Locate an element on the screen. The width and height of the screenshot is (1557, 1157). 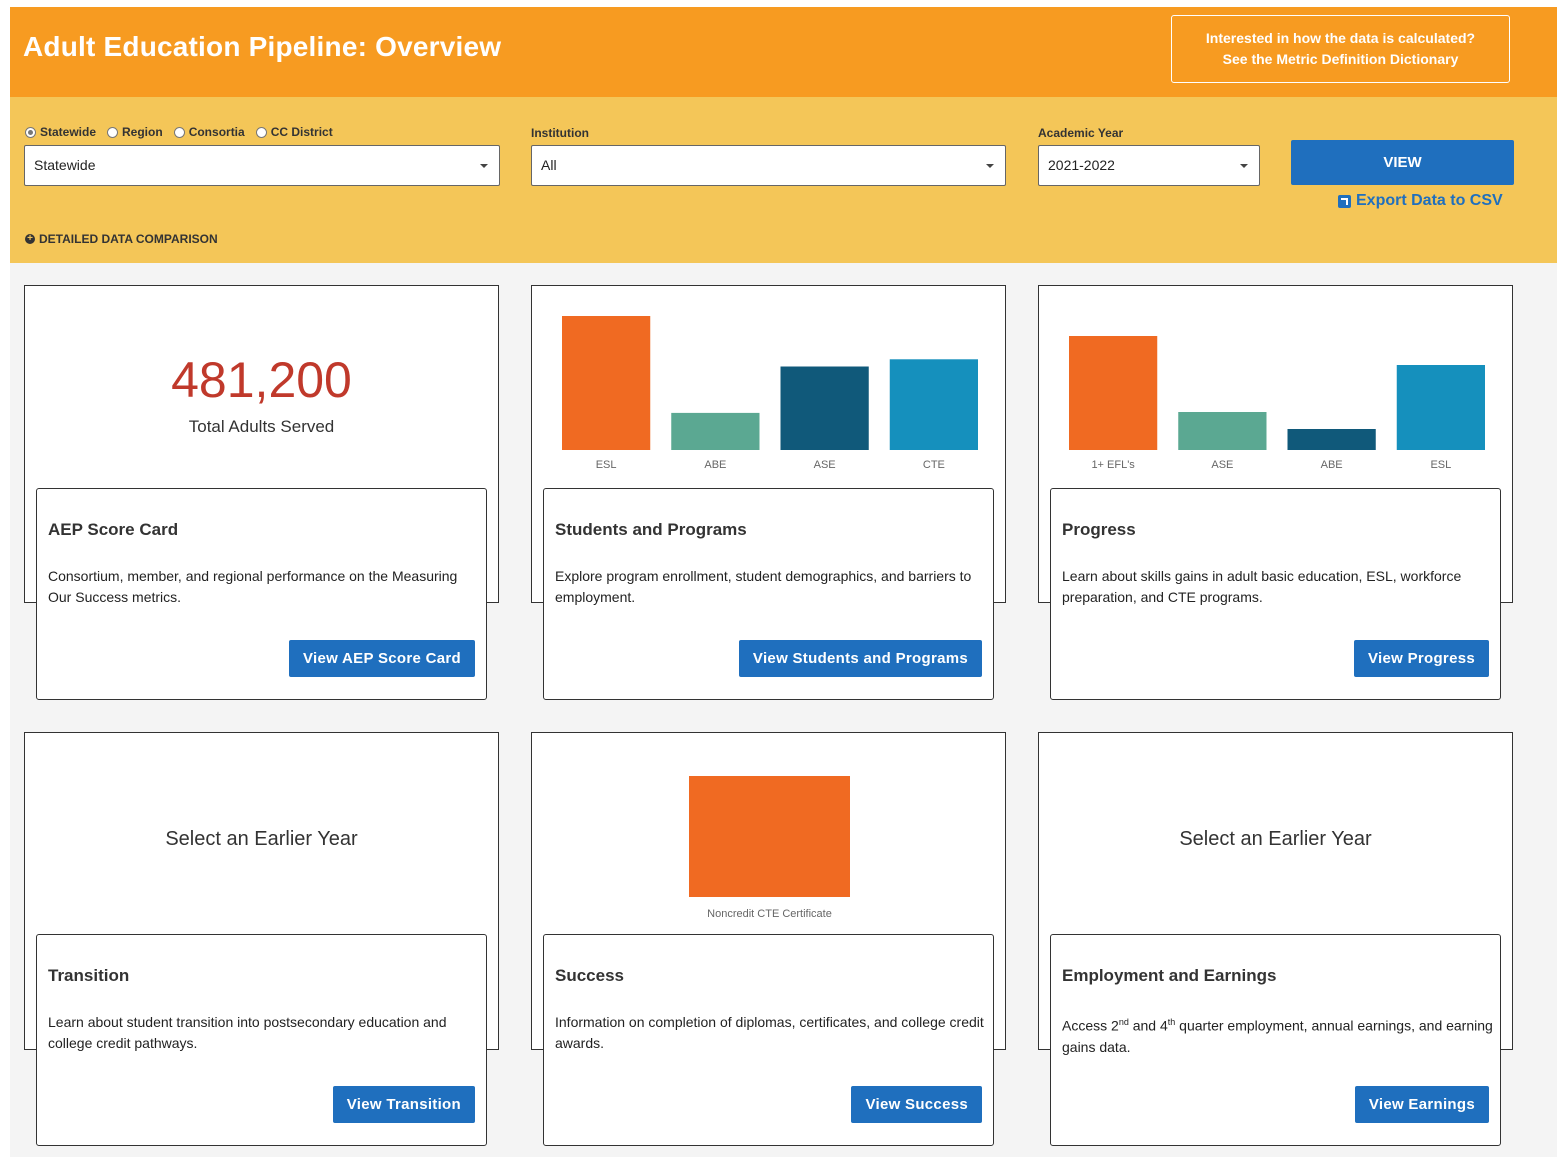
card-title: Students and Programs is located at coordinates (651, 529).